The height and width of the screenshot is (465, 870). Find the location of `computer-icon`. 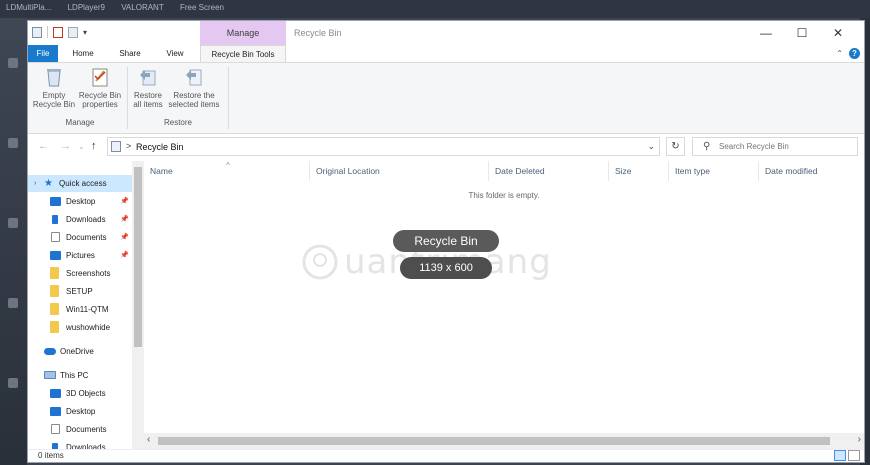

computer-icon is located at coordinates (50, 375).